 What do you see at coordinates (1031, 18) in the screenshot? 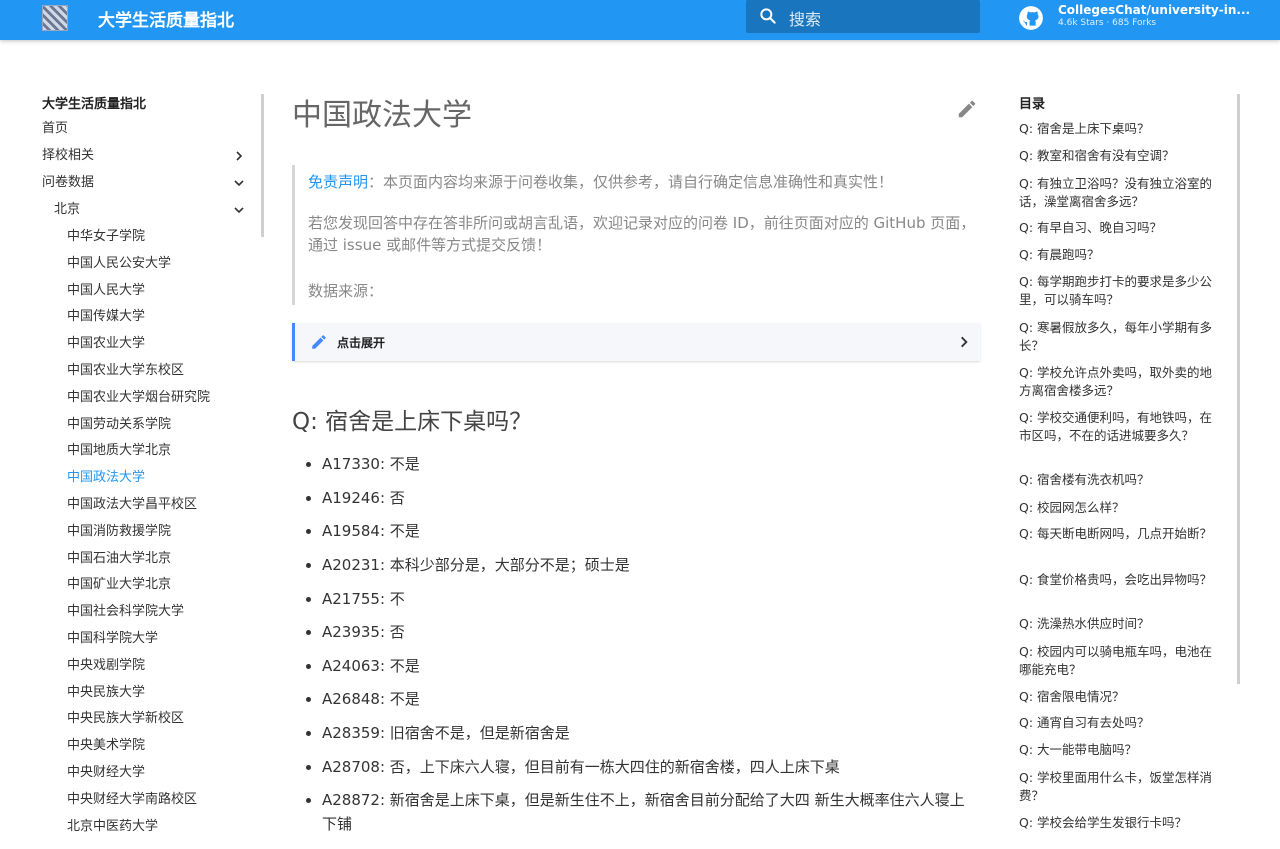
I see `github-icon` at bounding box center [1031, 18].